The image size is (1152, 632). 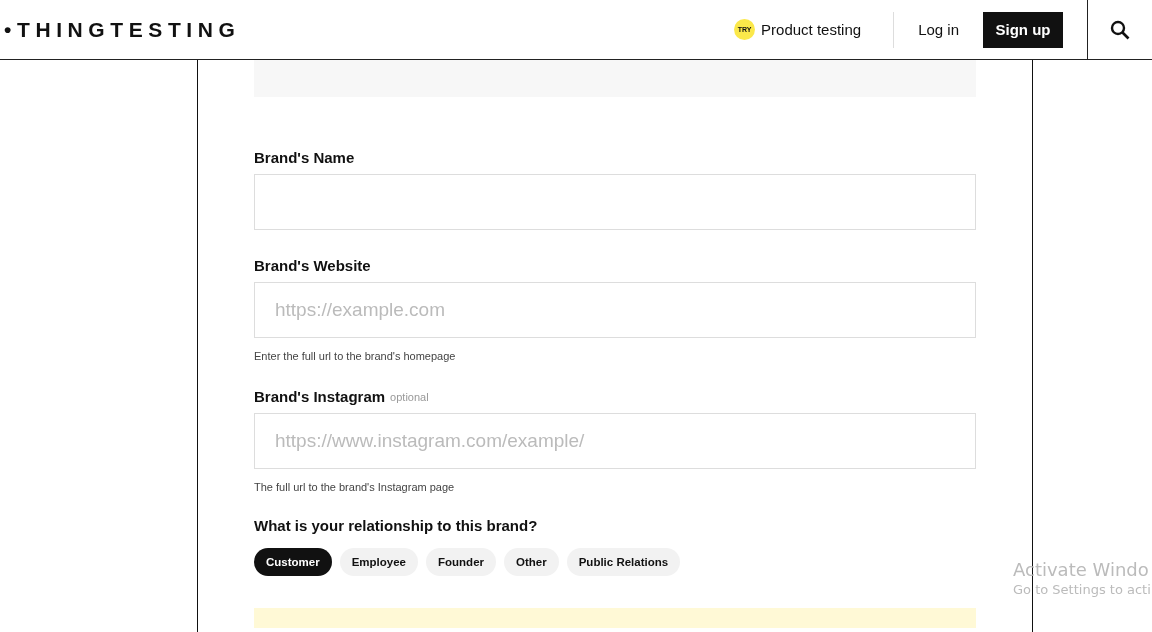 I want to click on help-text: Enter the full url to the brand's homepage, so click(x=355, y=356).